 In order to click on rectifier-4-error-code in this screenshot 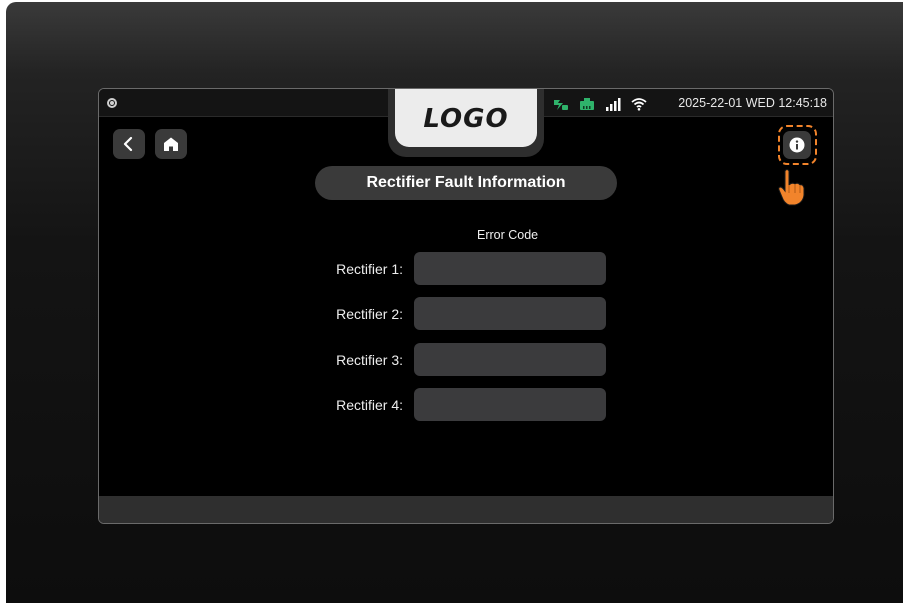, I will do `click(510, 404)`.